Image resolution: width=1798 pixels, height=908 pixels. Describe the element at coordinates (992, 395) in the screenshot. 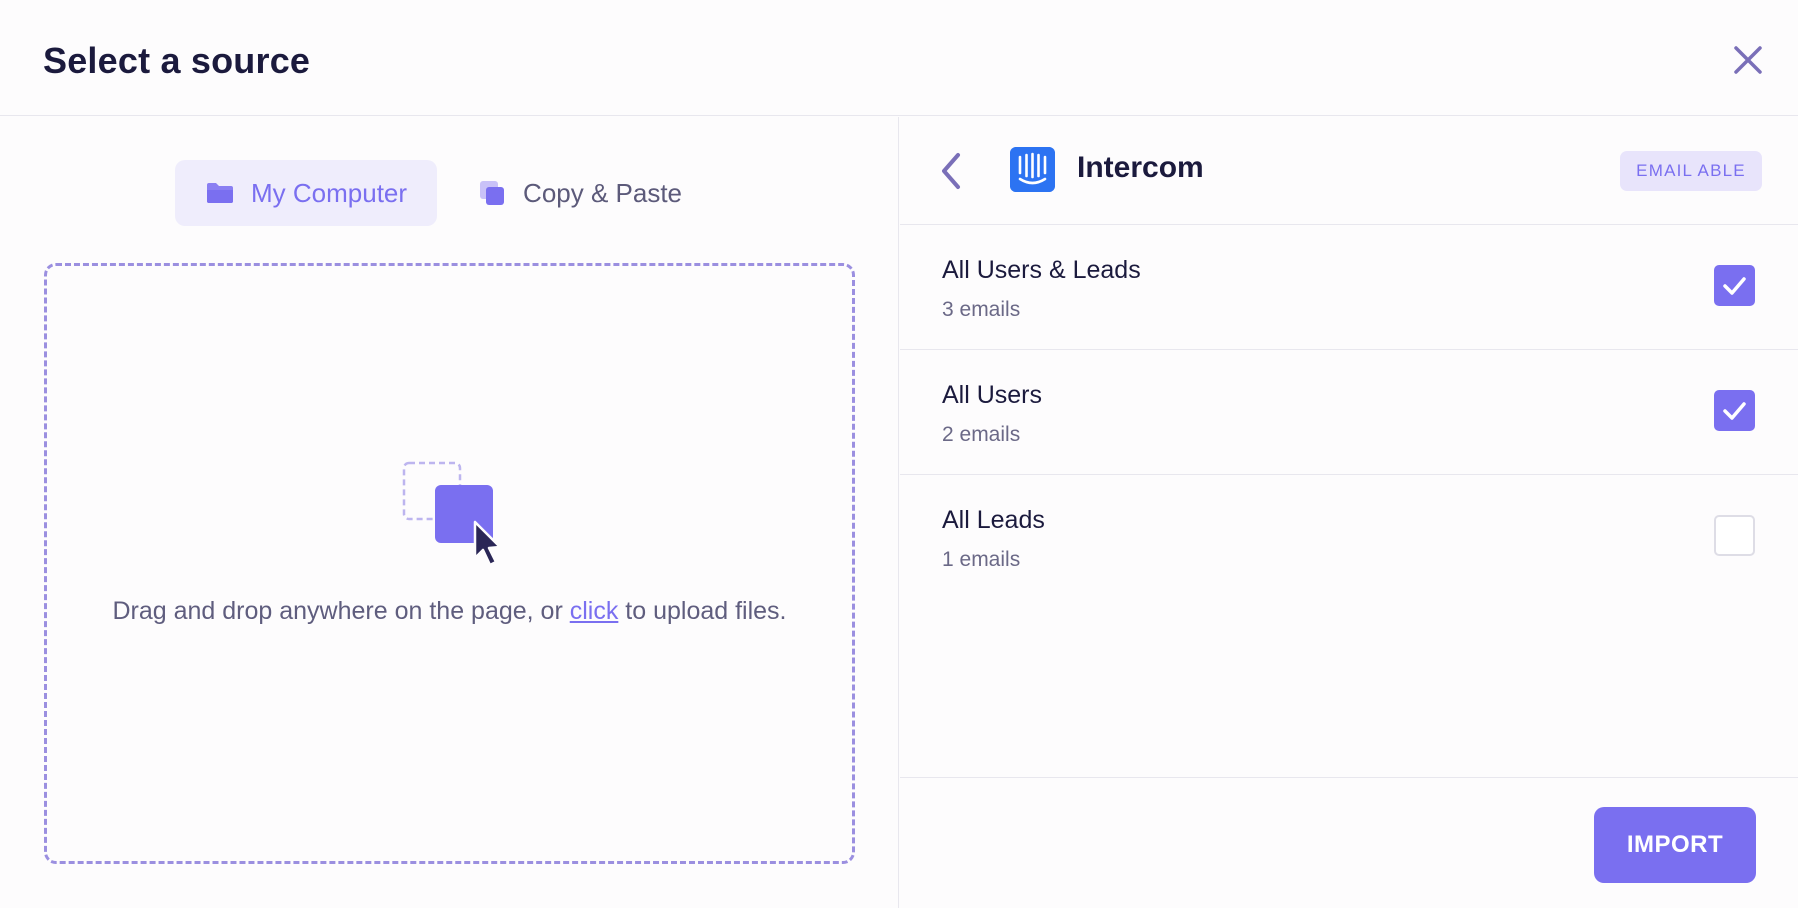

I see `segment-title: All Users` at that location.